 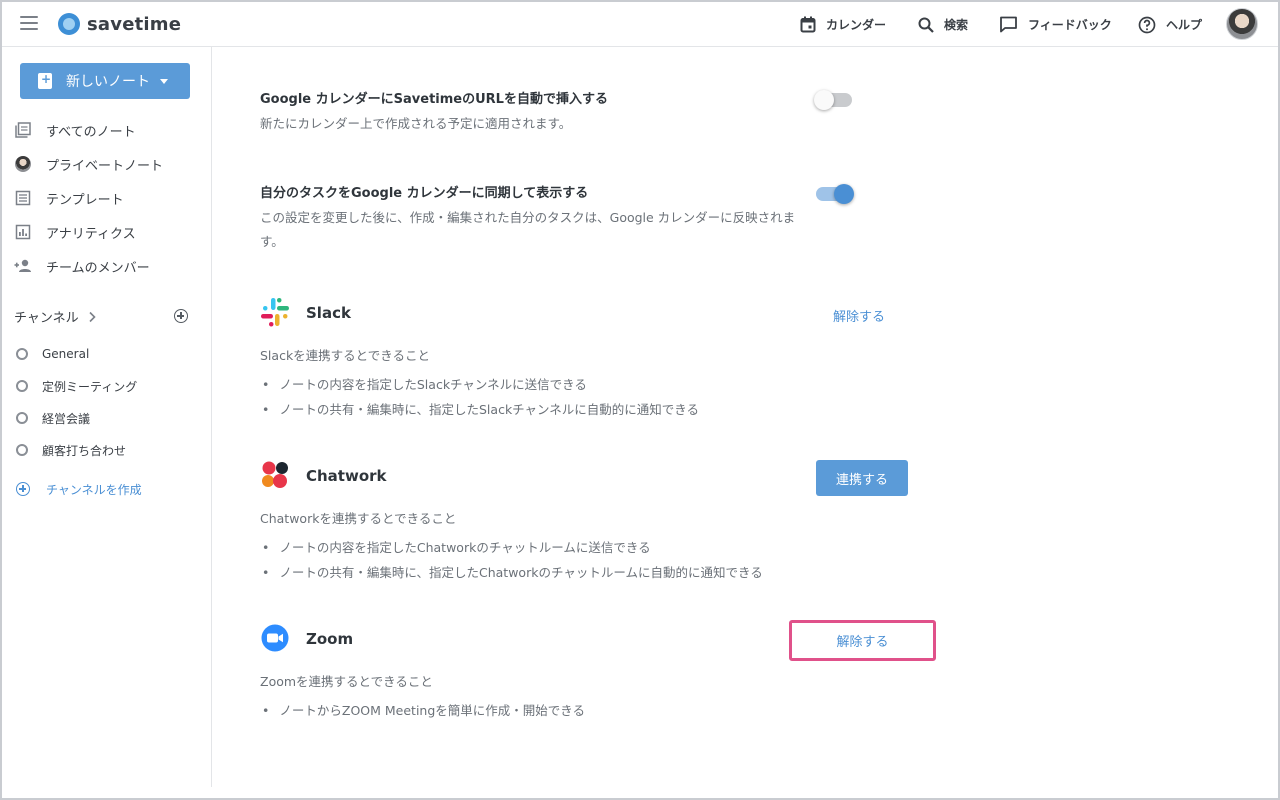 I want to click on template-icon, so click(x=23, y=198).